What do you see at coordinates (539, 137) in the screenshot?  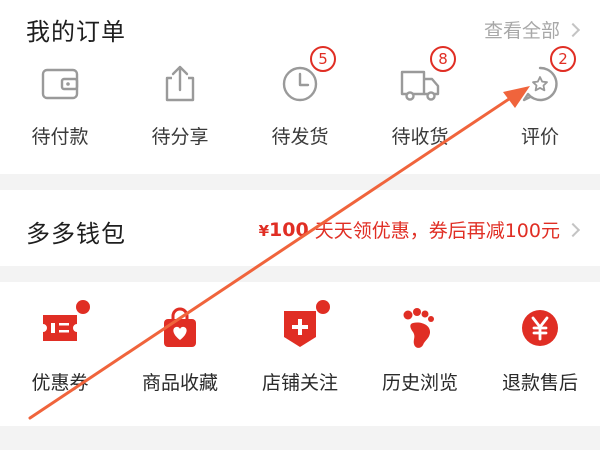 I see `order-label: 评价` at bounding box center [539, 137].